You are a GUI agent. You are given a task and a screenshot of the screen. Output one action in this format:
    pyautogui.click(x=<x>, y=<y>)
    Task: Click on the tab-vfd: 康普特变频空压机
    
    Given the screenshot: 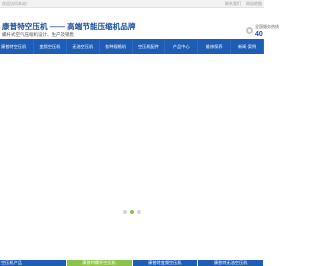 What is the action you would take?
    pyautogui.click(x=165, y=263)
    